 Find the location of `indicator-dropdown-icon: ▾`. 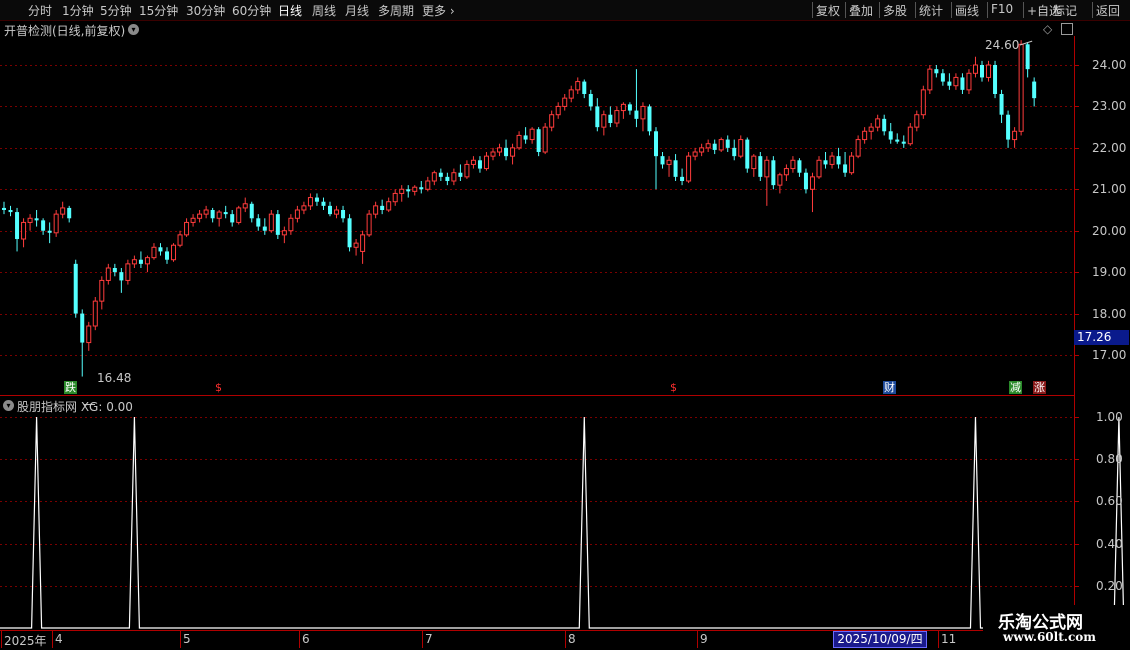

indicator-dropdown-icon: ▾ is located at coordinates (8, 405).